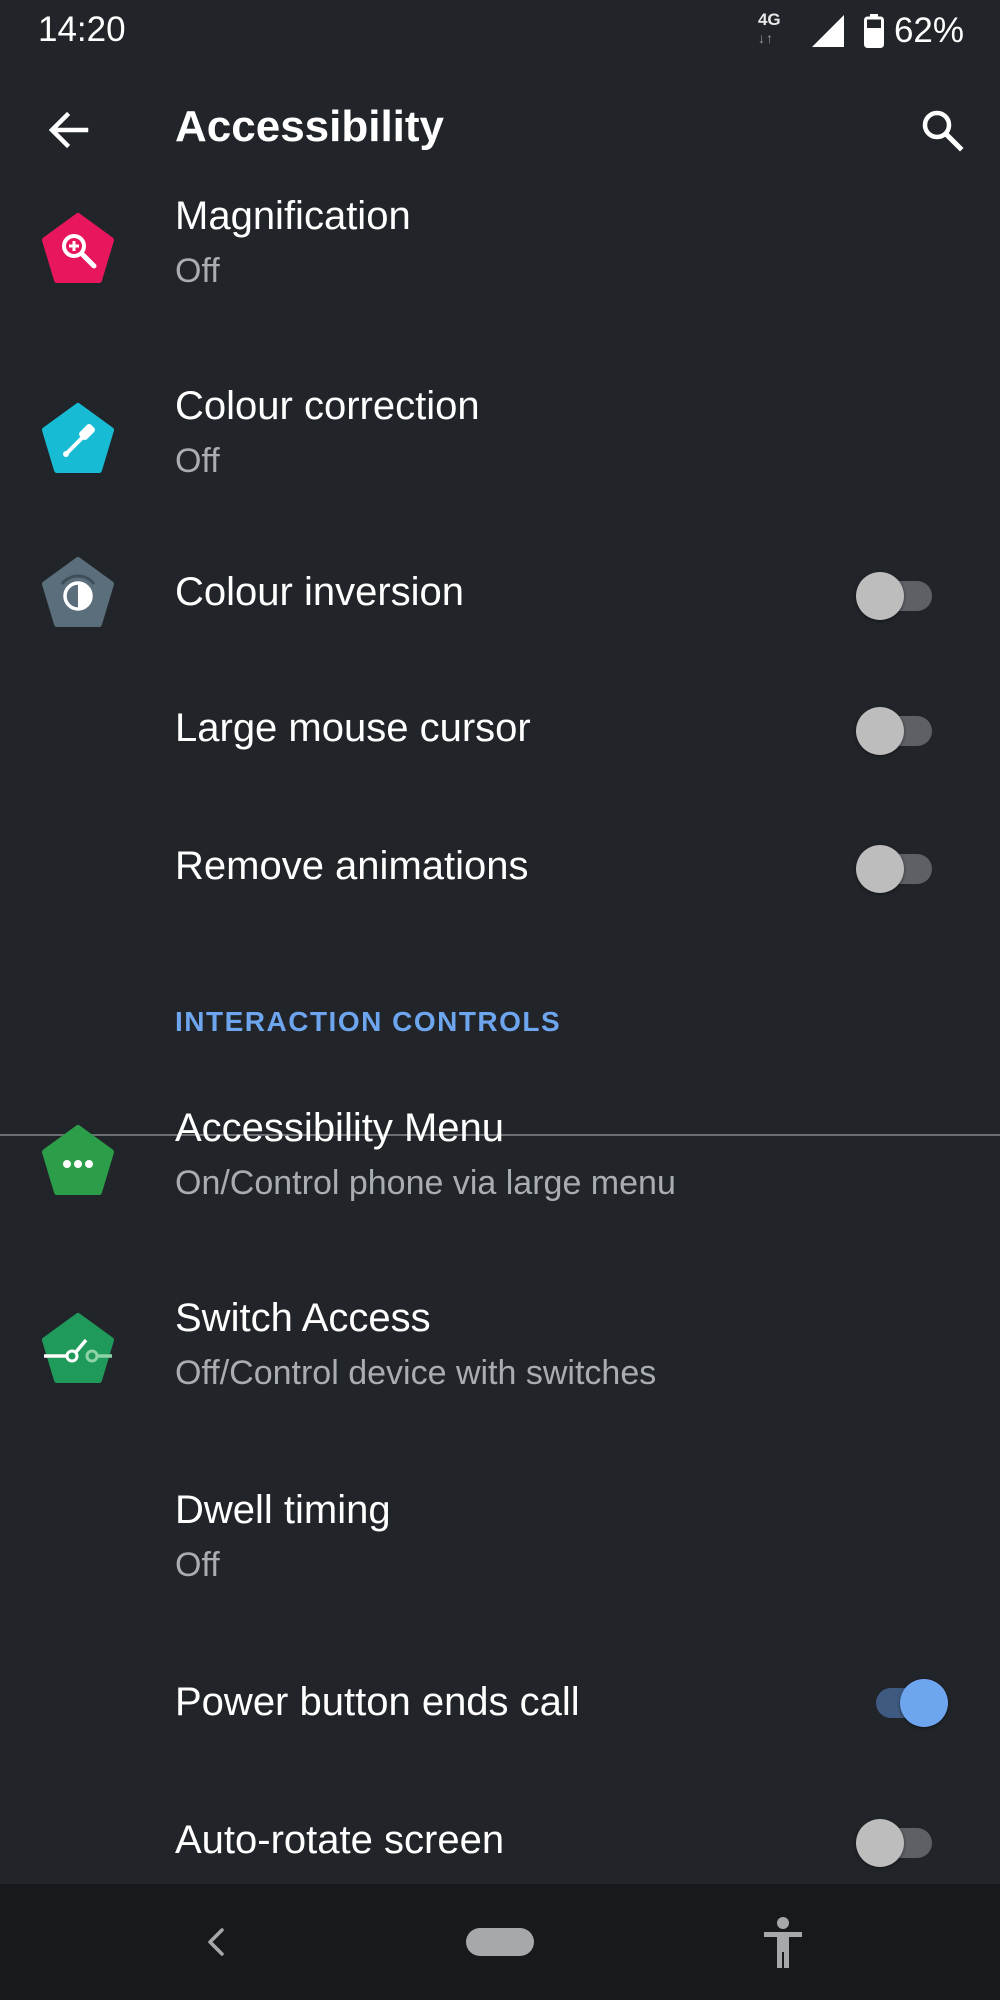  I want to click on auto-rotate-screen-toggle, so click(896, 1841).